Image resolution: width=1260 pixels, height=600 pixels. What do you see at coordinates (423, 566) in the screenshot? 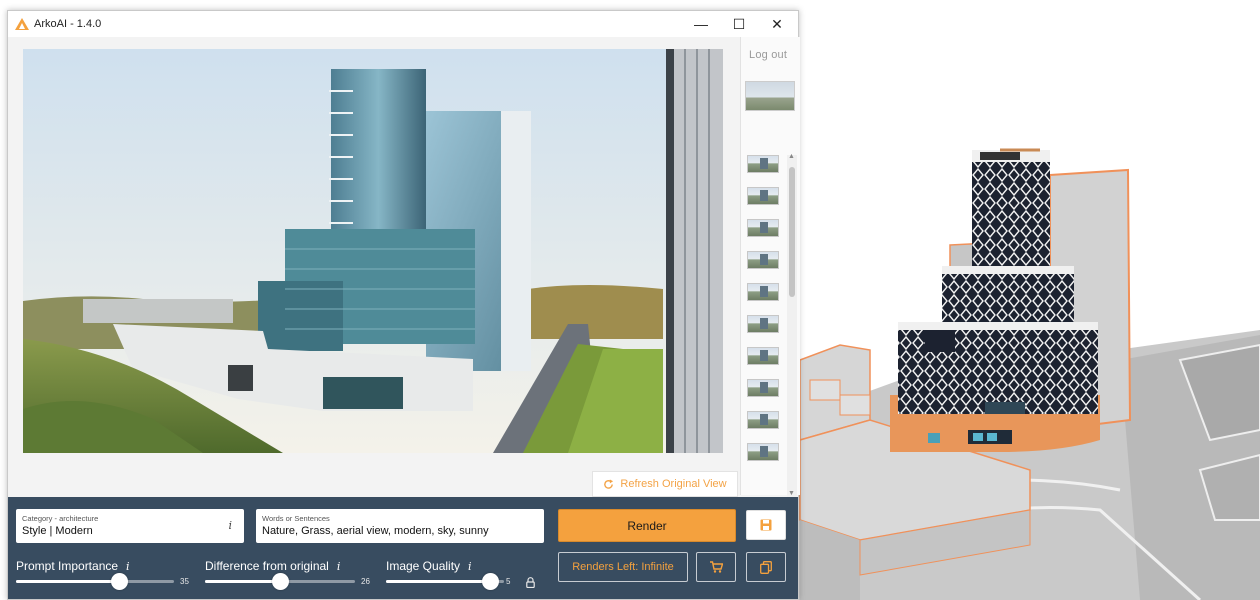
I see `image-quality-text: Image Quality` at bounding box center [423, 566].